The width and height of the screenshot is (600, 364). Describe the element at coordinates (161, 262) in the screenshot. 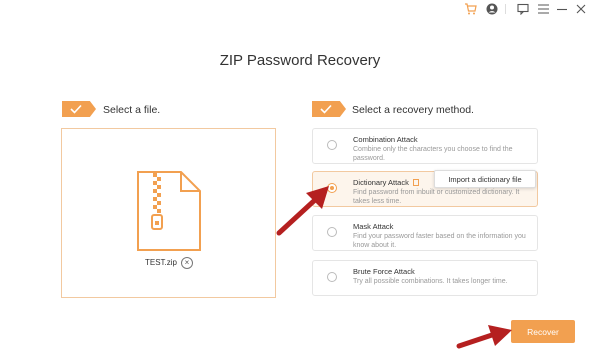

I see `file-name: TEST.zip` at that location.